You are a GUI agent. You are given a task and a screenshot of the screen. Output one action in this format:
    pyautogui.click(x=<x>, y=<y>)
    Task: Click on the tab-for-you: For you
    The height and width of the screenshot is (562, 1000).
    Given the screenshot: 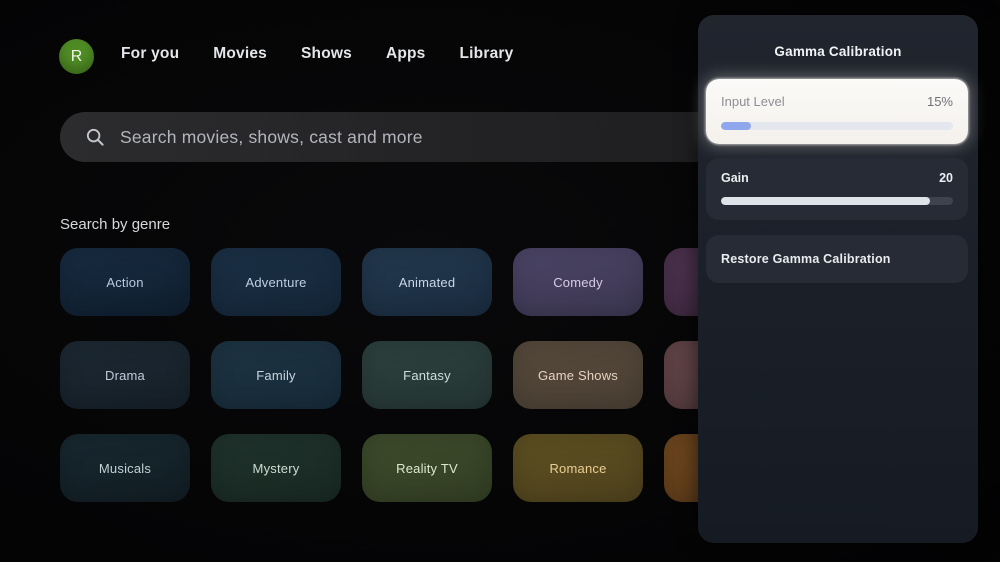 What is the action you would take?
    pyautogui.click(x=150, y=54)
    